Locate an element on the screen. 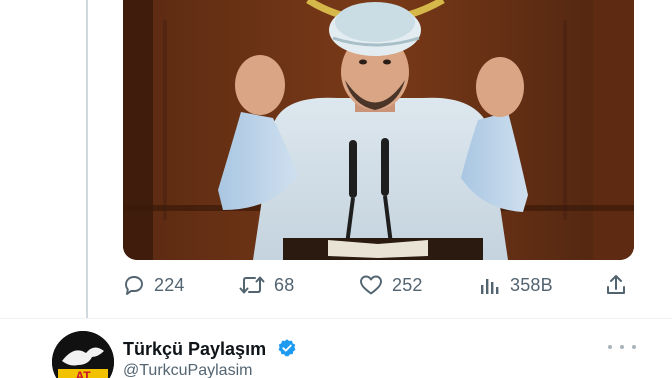 Image resolution: width=672 pixels, height=378 pixels. views-chart-icon is located at coordinates (490, 285).